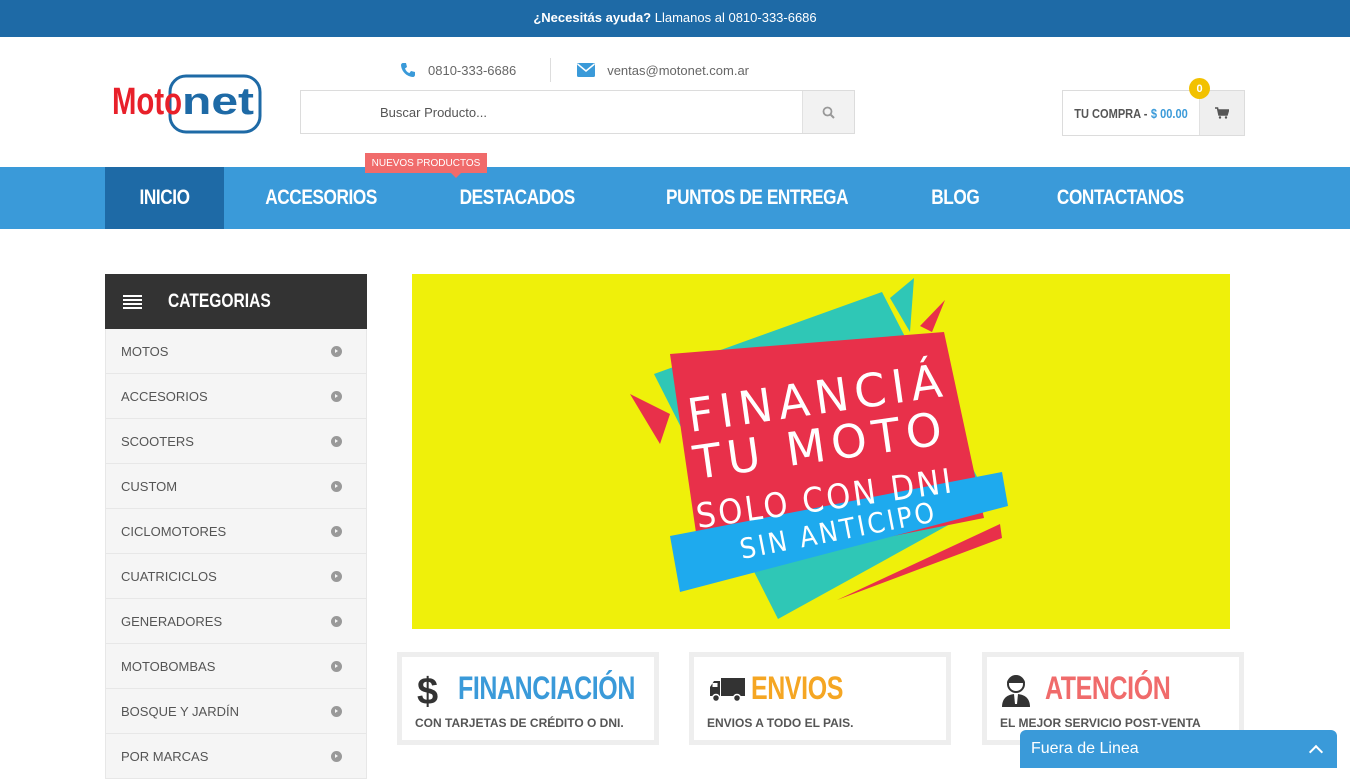  What do you see at coordinates (780, 723) in the screenshot?
I see `feature-subtitle: ENVIOS A TODO EL PAIS.` at bounding box center [780, 723].